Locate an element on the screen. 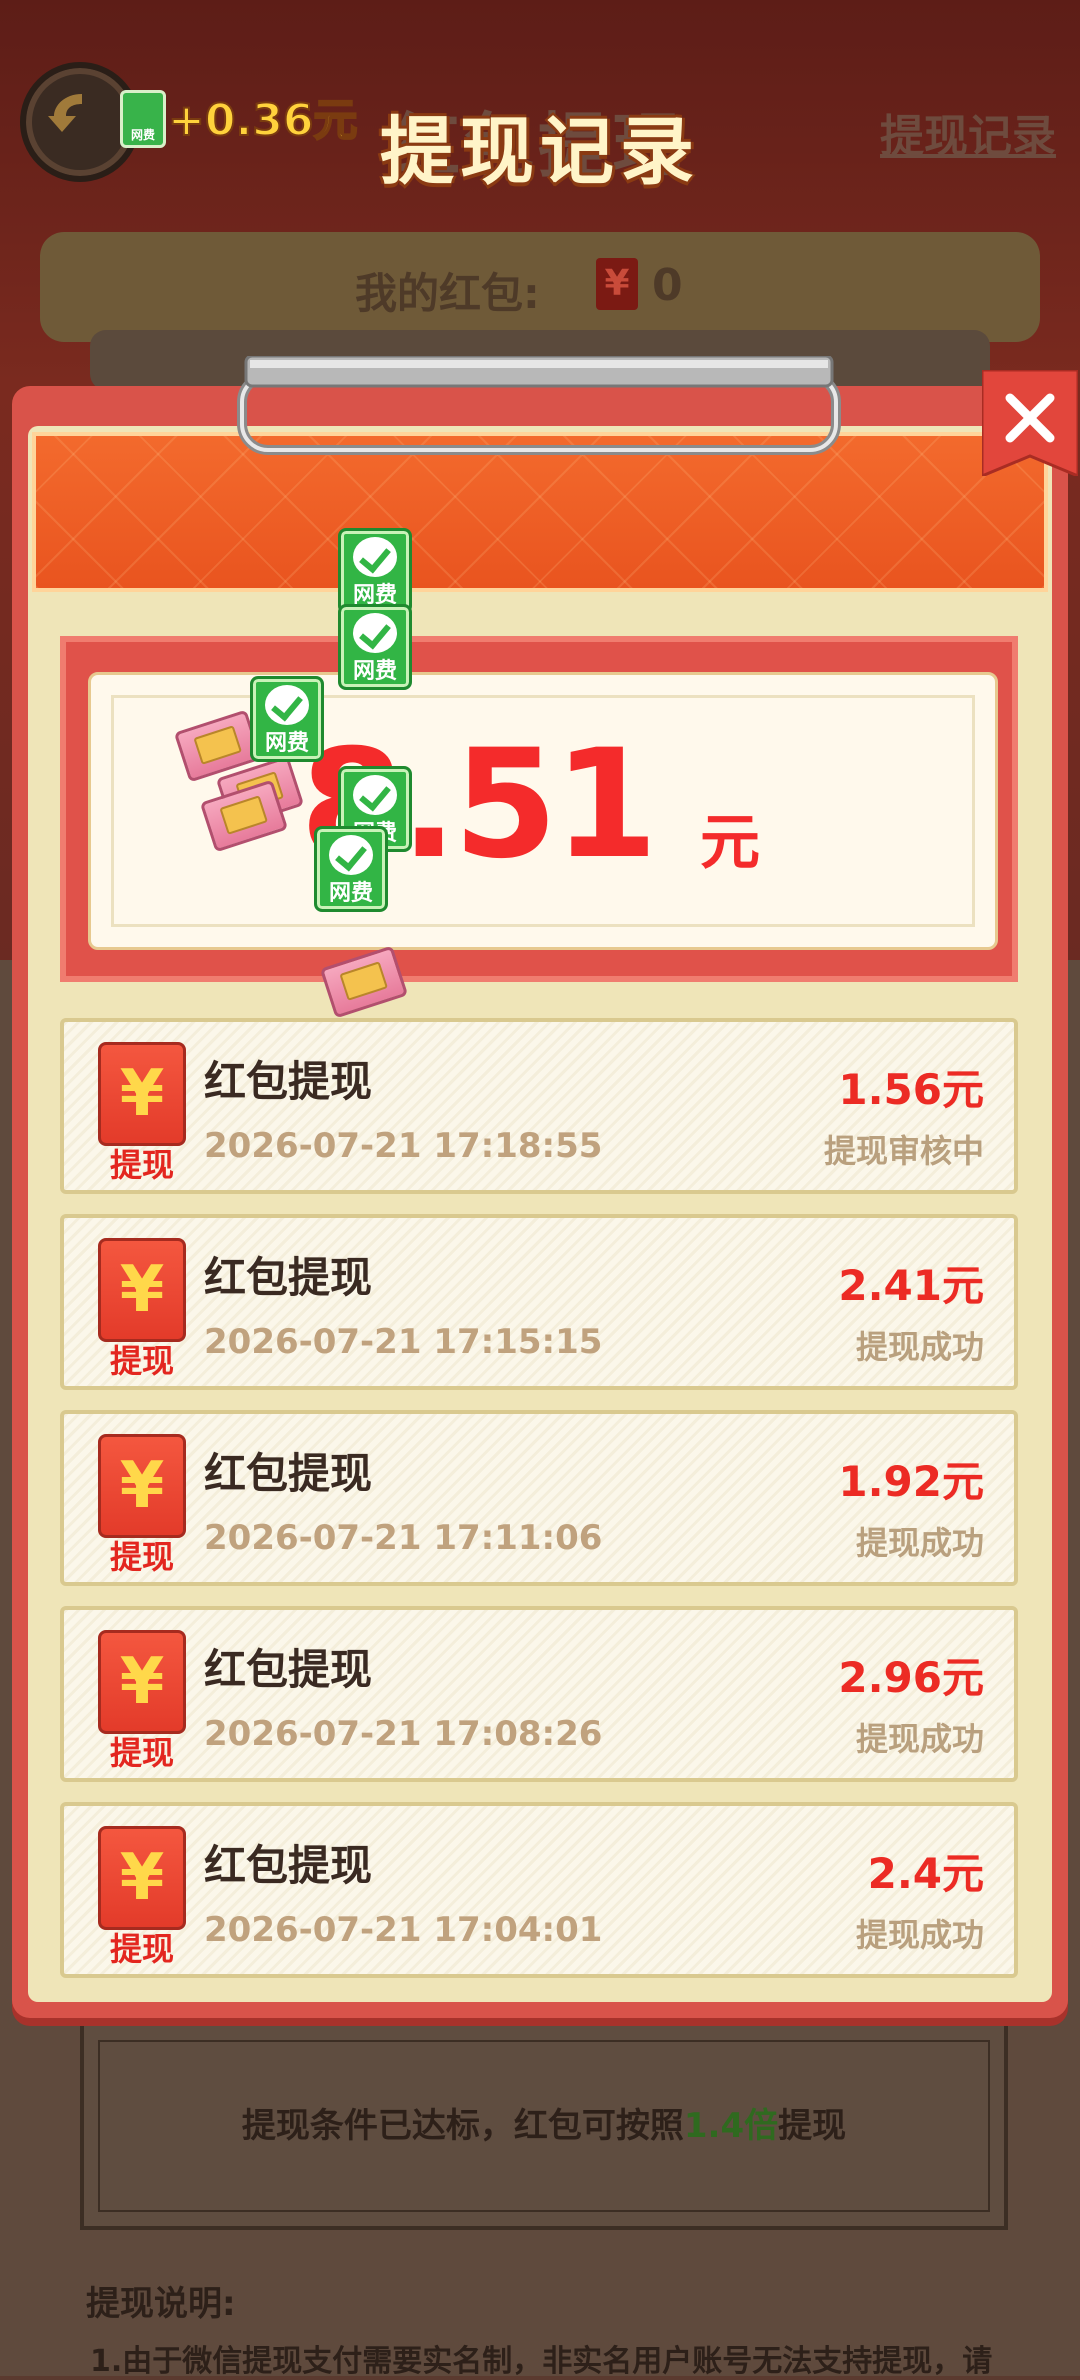  total-withdrawn-unit: 元 is located at coordinates (730, 843).